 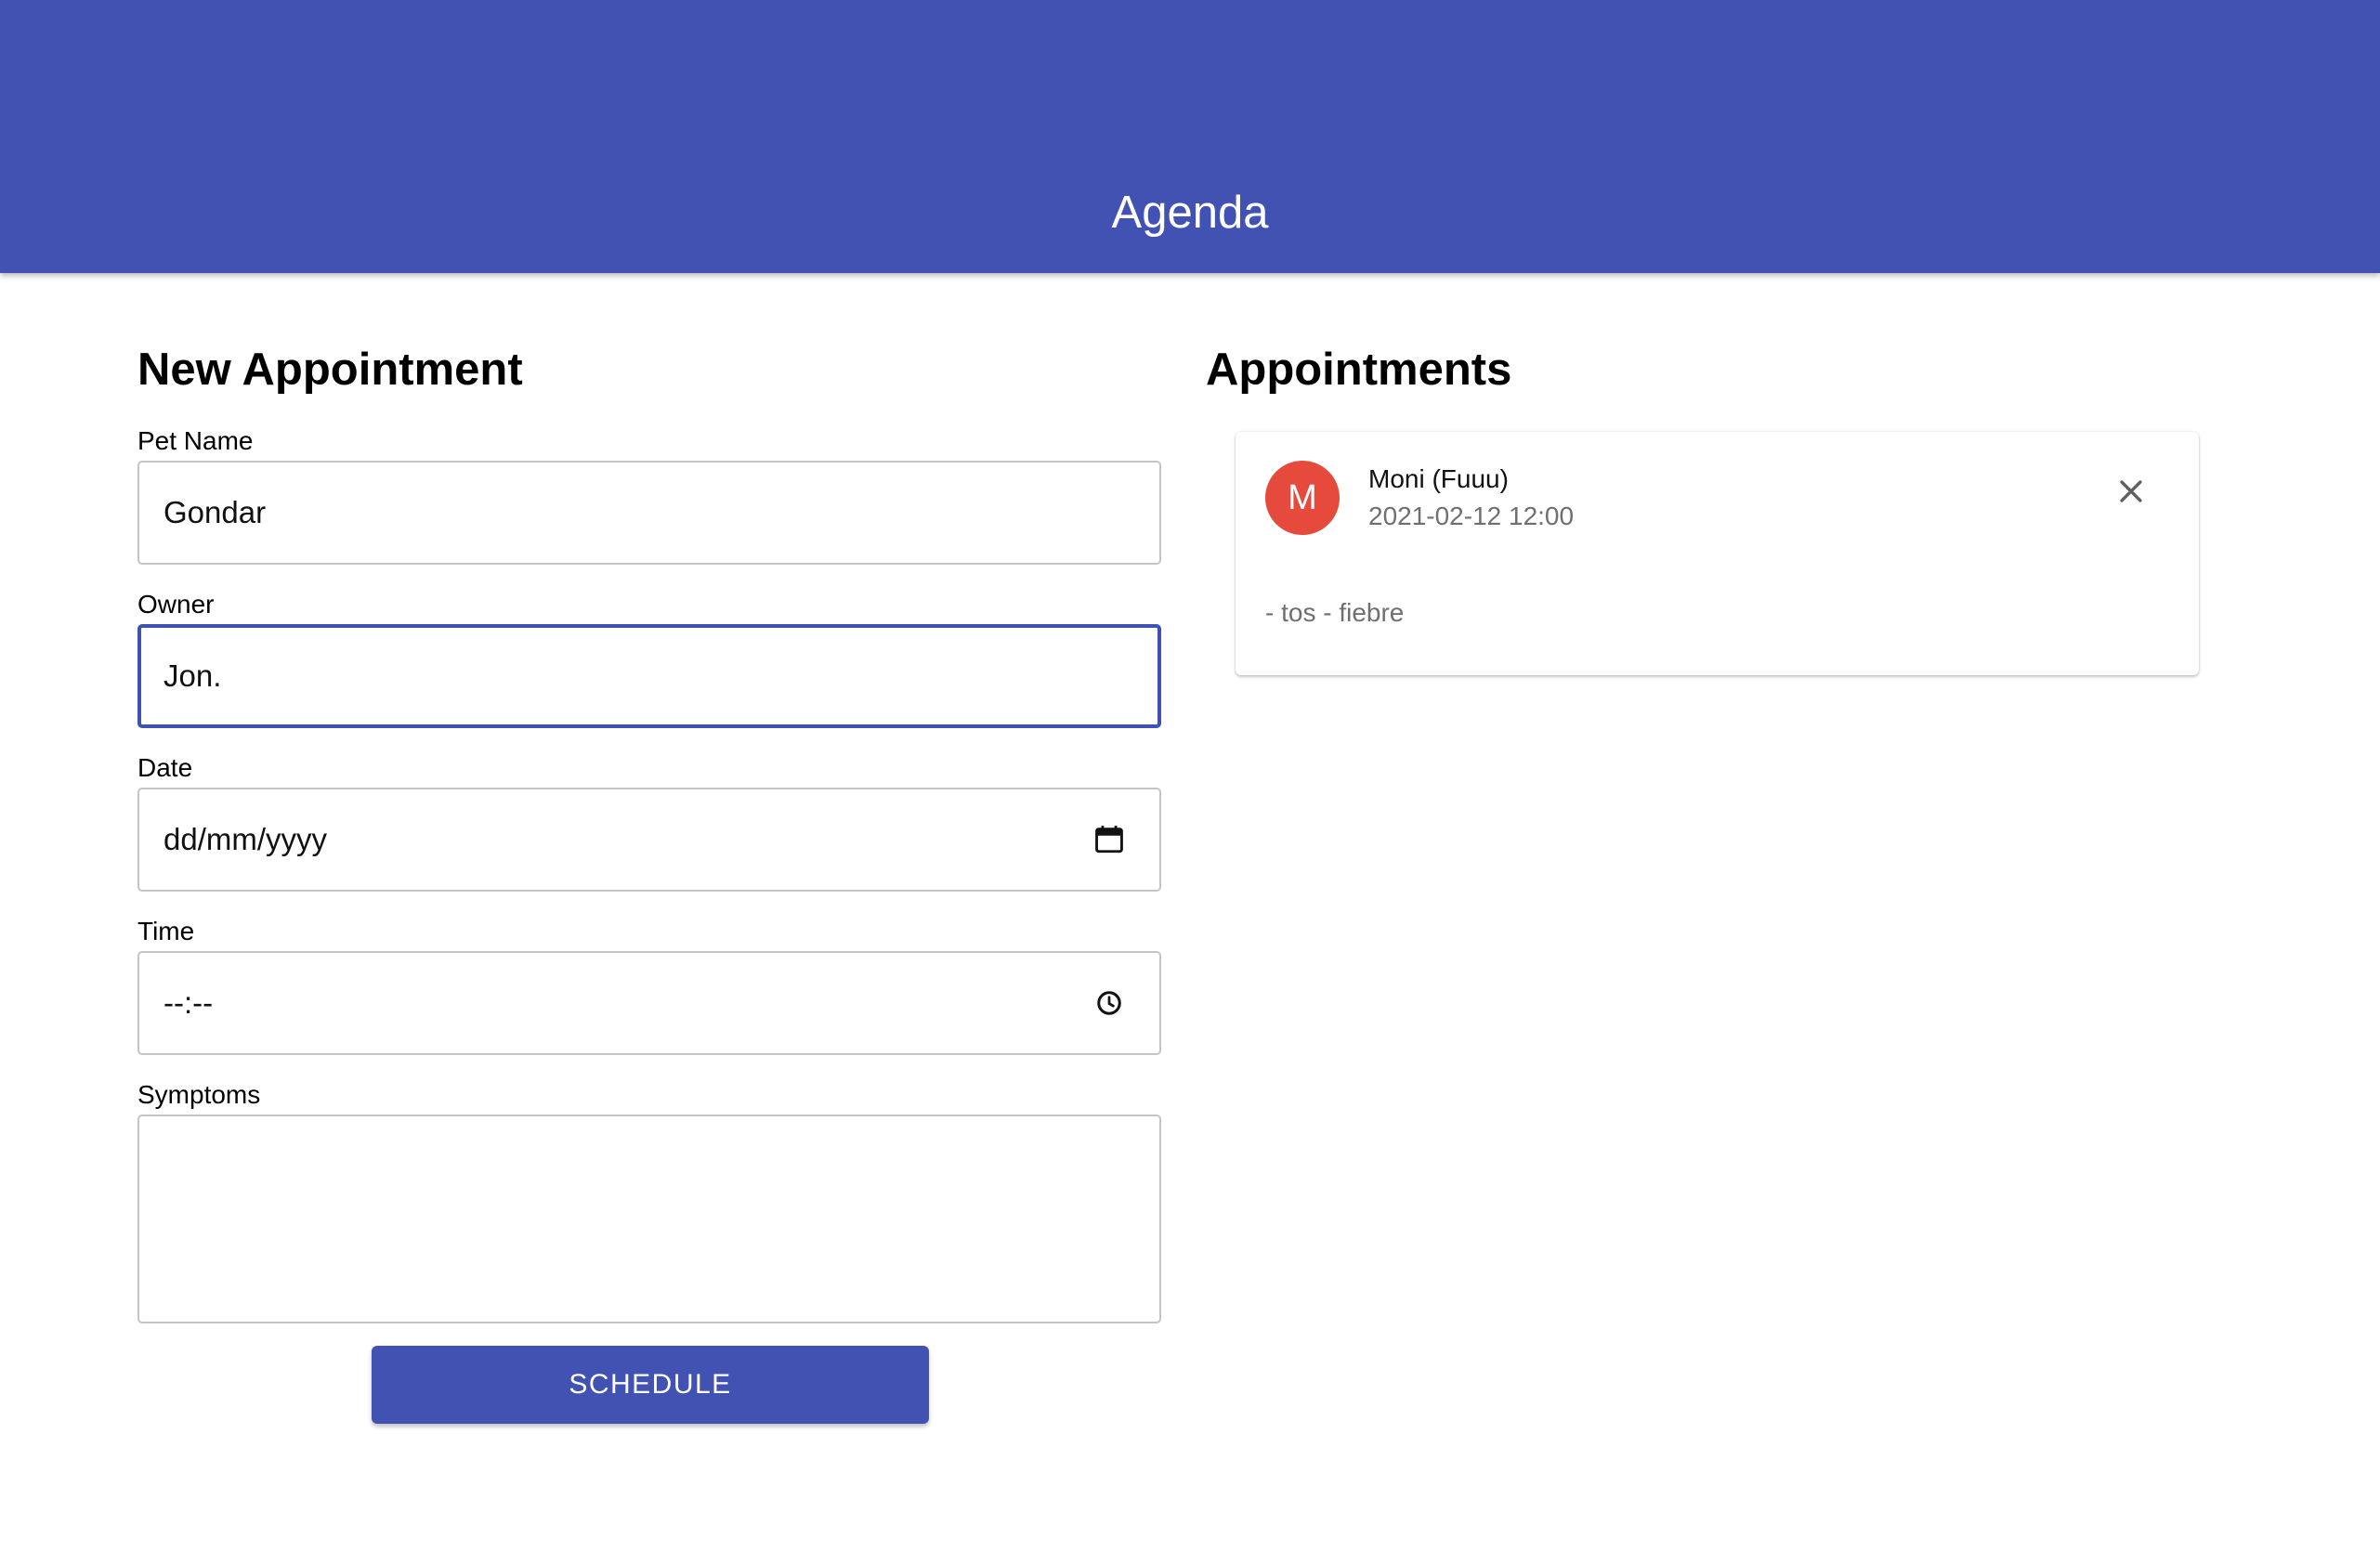 I want to click on avatar: M, so click(x=1302, y=498).